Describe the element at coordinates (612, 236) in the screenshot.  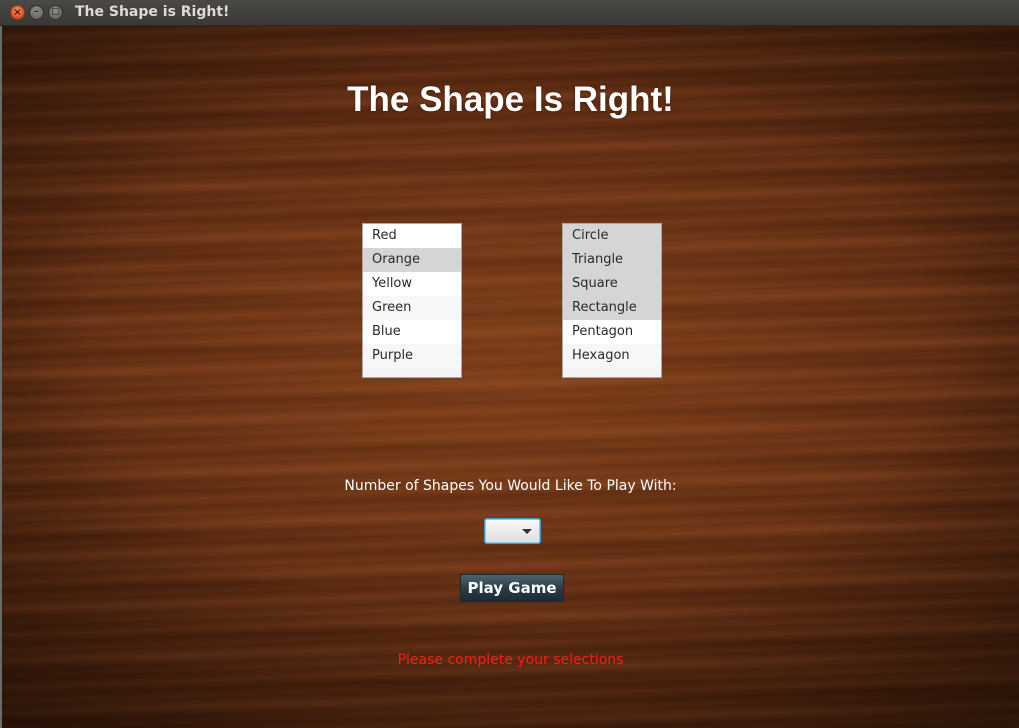
I see `shape-item-circle: Circle` at that location.